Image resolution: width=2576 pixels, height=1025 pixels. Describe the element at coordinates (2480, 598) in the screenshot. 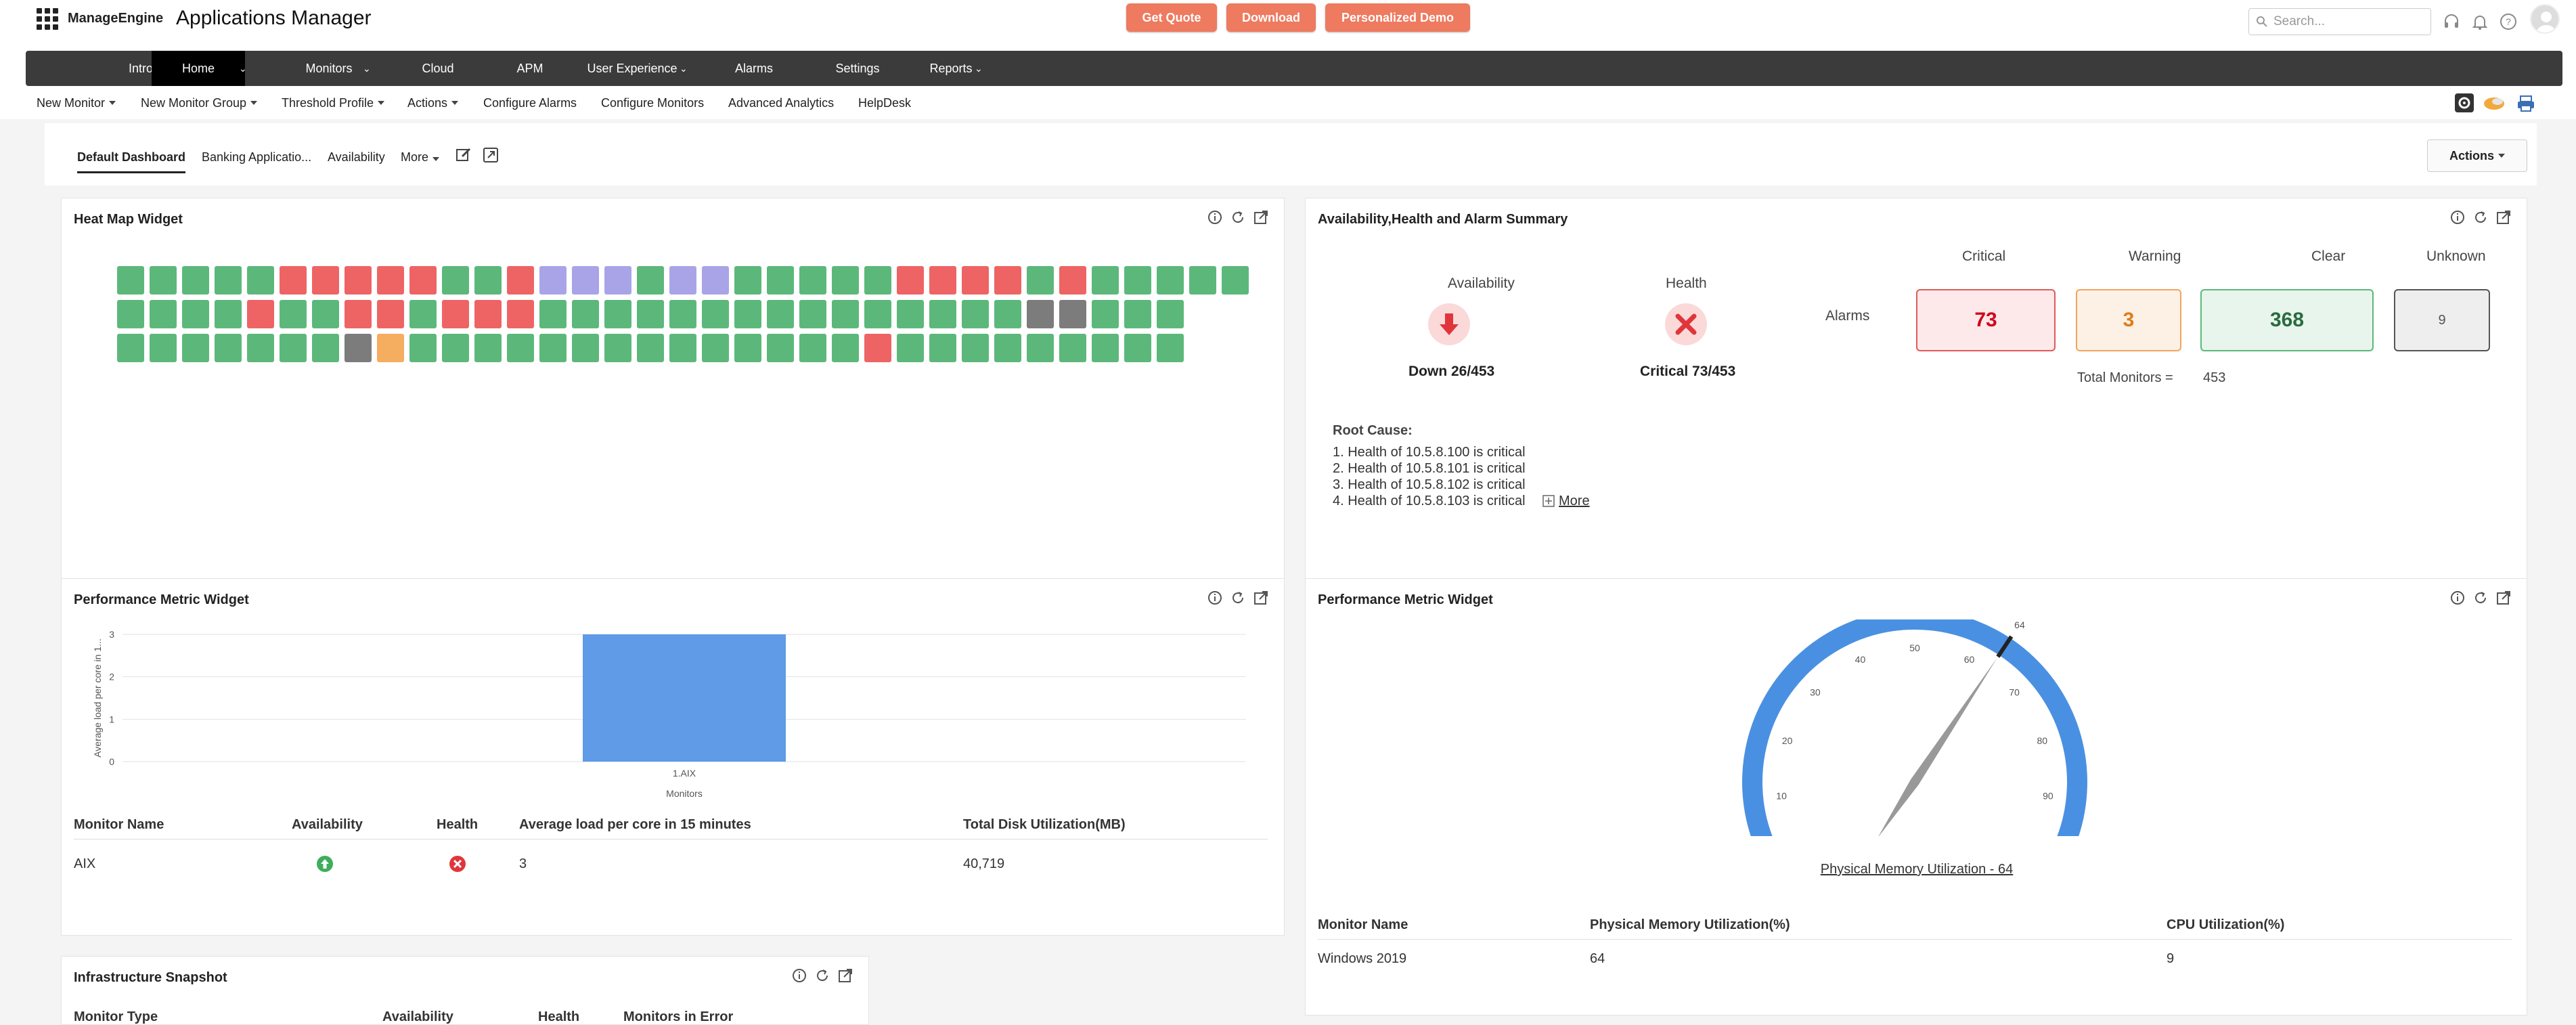

I see `refresh-icon` at that location.